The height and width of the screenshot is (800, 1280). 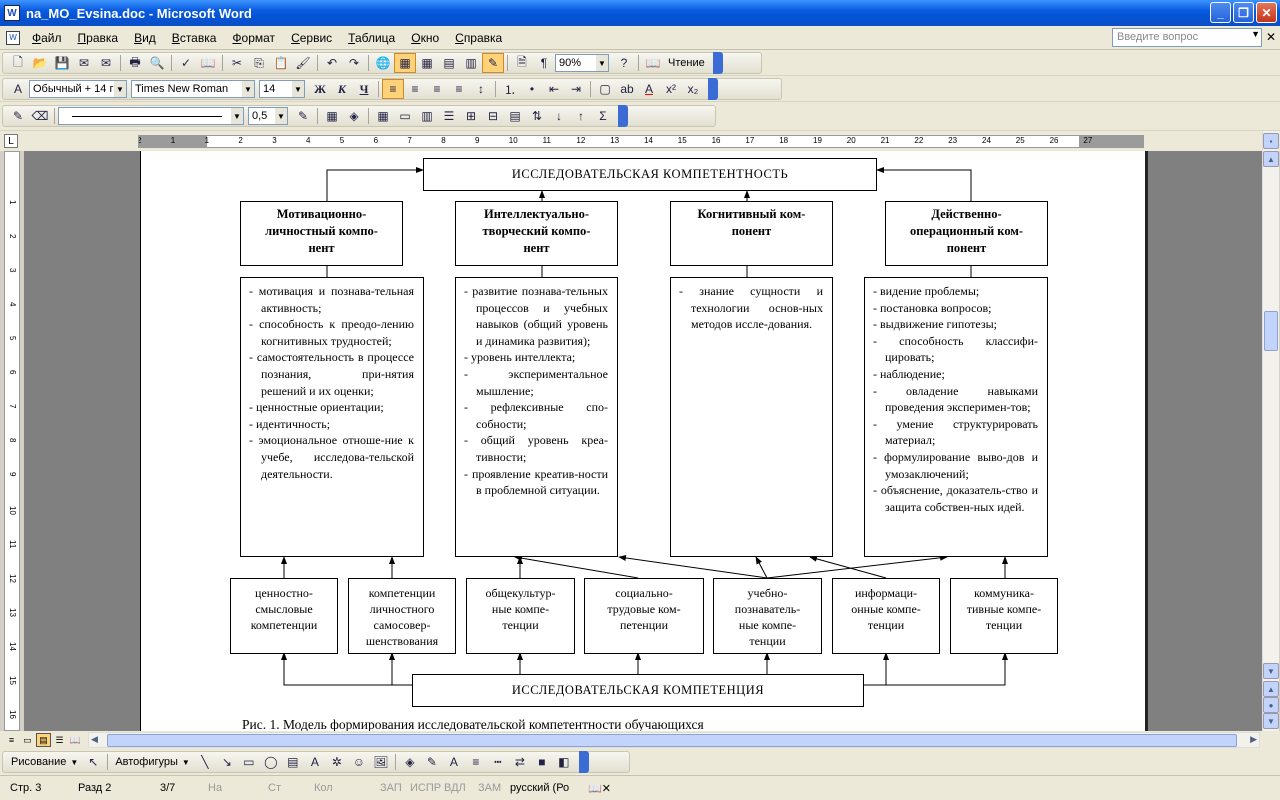 I want to click on undo-icon: ↶, so click(x=332, y=63).